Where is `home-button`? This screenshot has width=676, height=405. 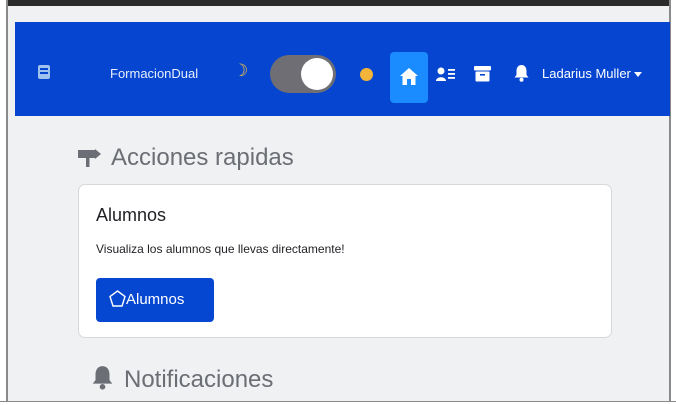 home-button is located at coordinates (409, 77).